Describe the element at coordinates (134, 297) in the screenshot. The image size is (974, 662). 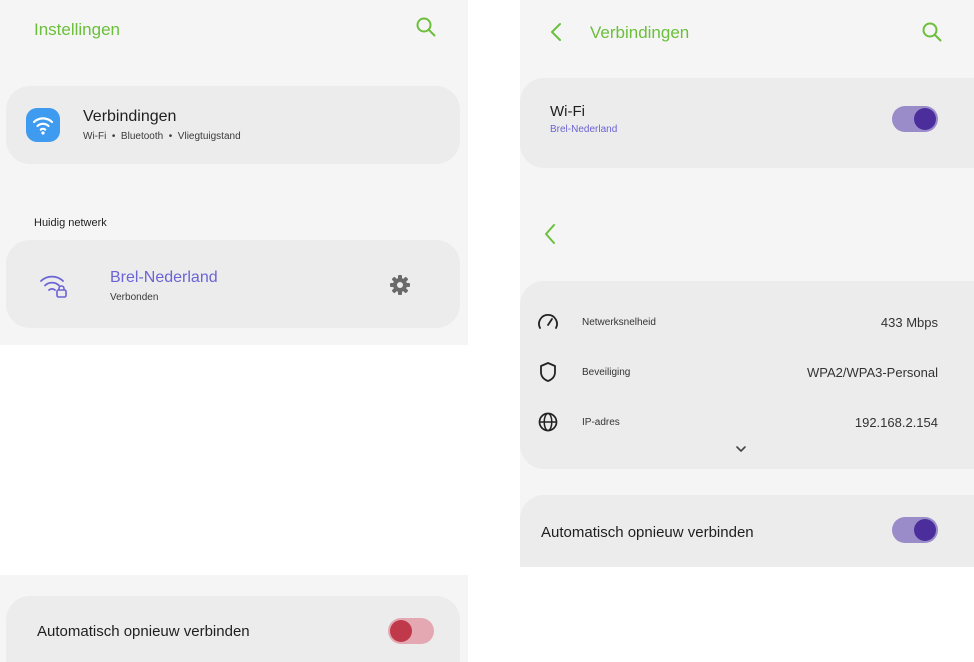
I see `network-status: Verbonden` at that location.